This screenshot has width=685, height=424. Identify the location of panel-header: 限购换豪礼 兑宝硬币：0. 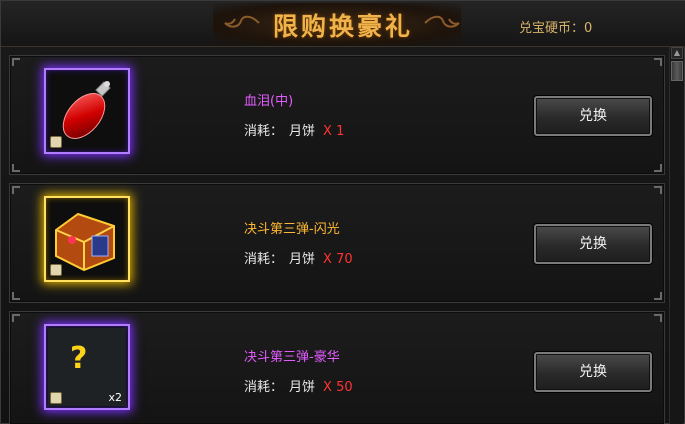
(343, 24).